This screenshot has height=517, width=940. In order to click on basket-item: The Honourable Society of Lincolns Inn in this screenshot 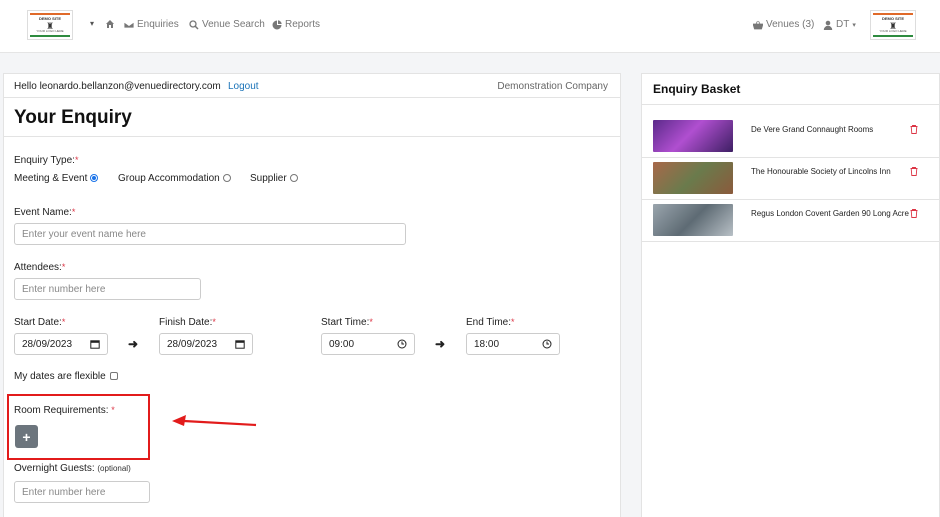, I will do `click(790, 179)`.